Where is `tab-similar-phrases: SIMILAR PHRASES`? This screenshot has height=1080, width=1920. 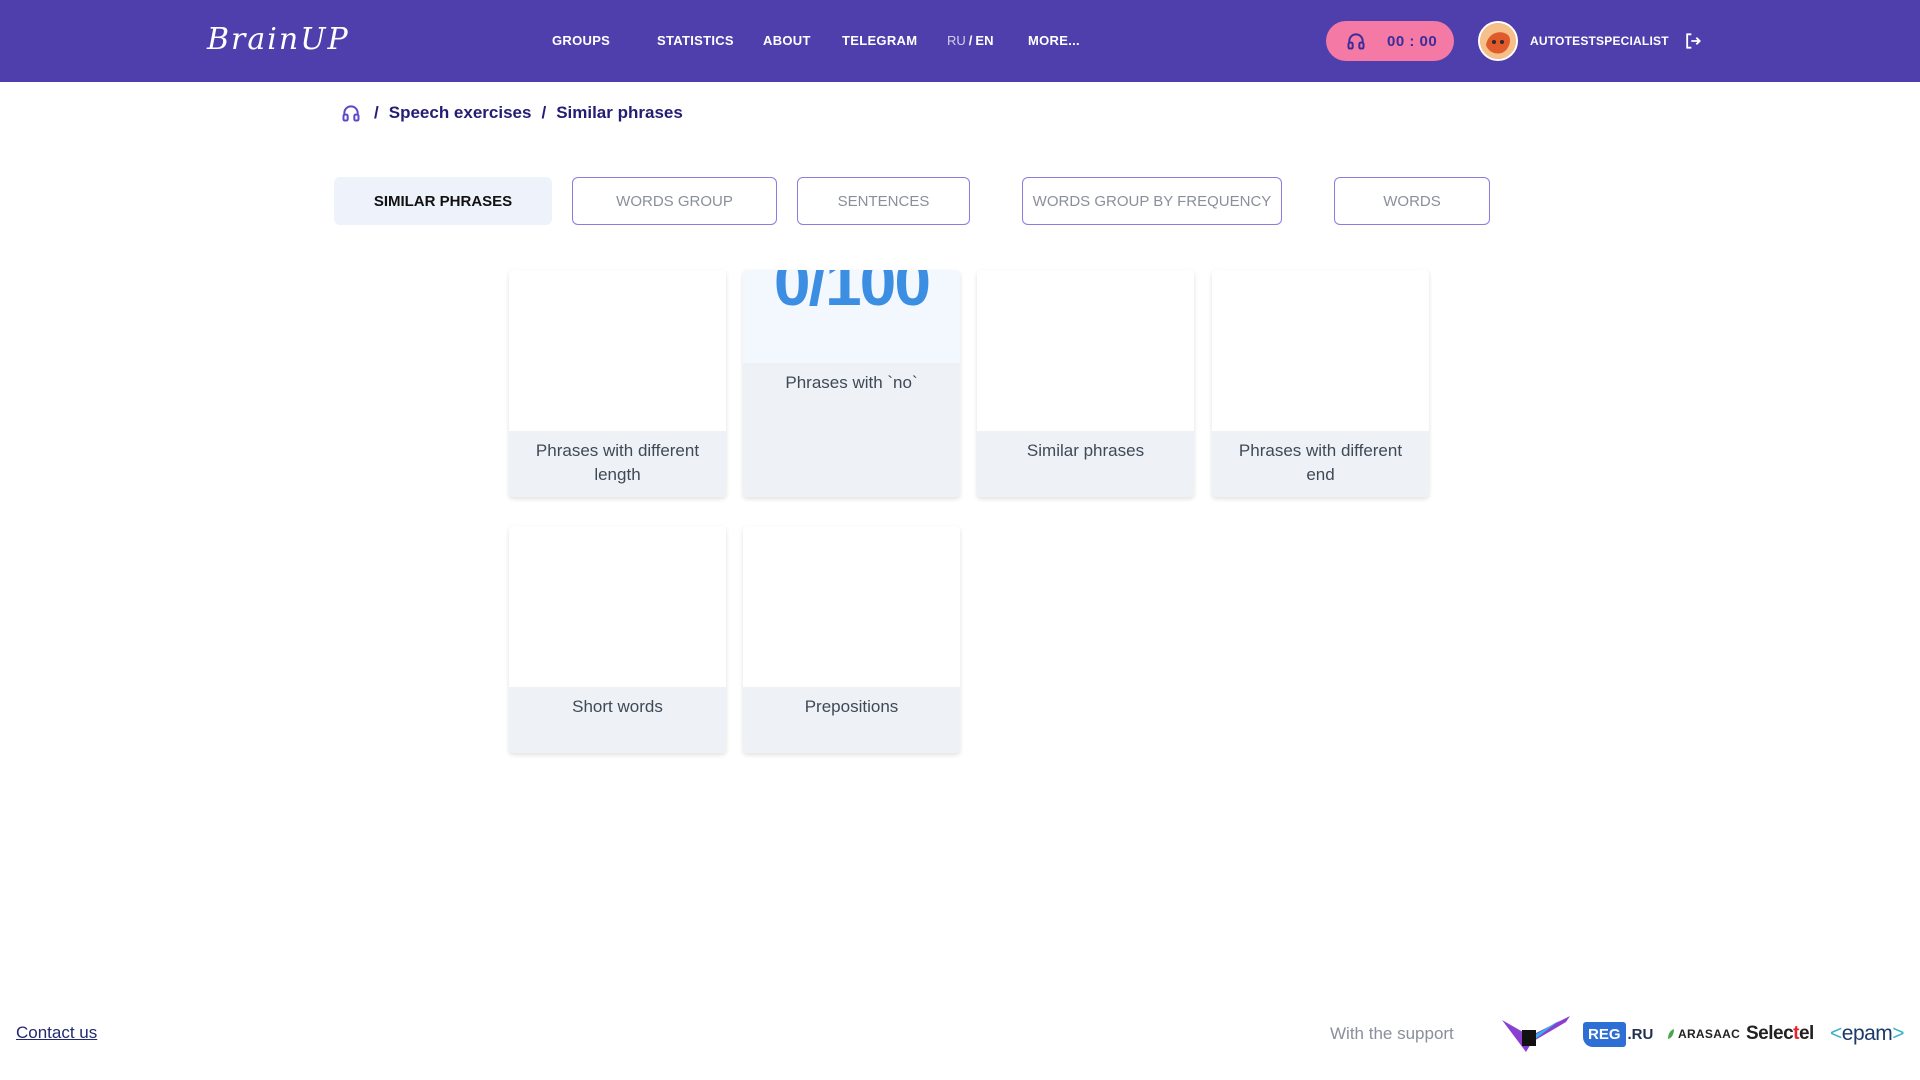 tab-similar-phrases: SIMILAR PHRASES is located at coordinates (443, 201).